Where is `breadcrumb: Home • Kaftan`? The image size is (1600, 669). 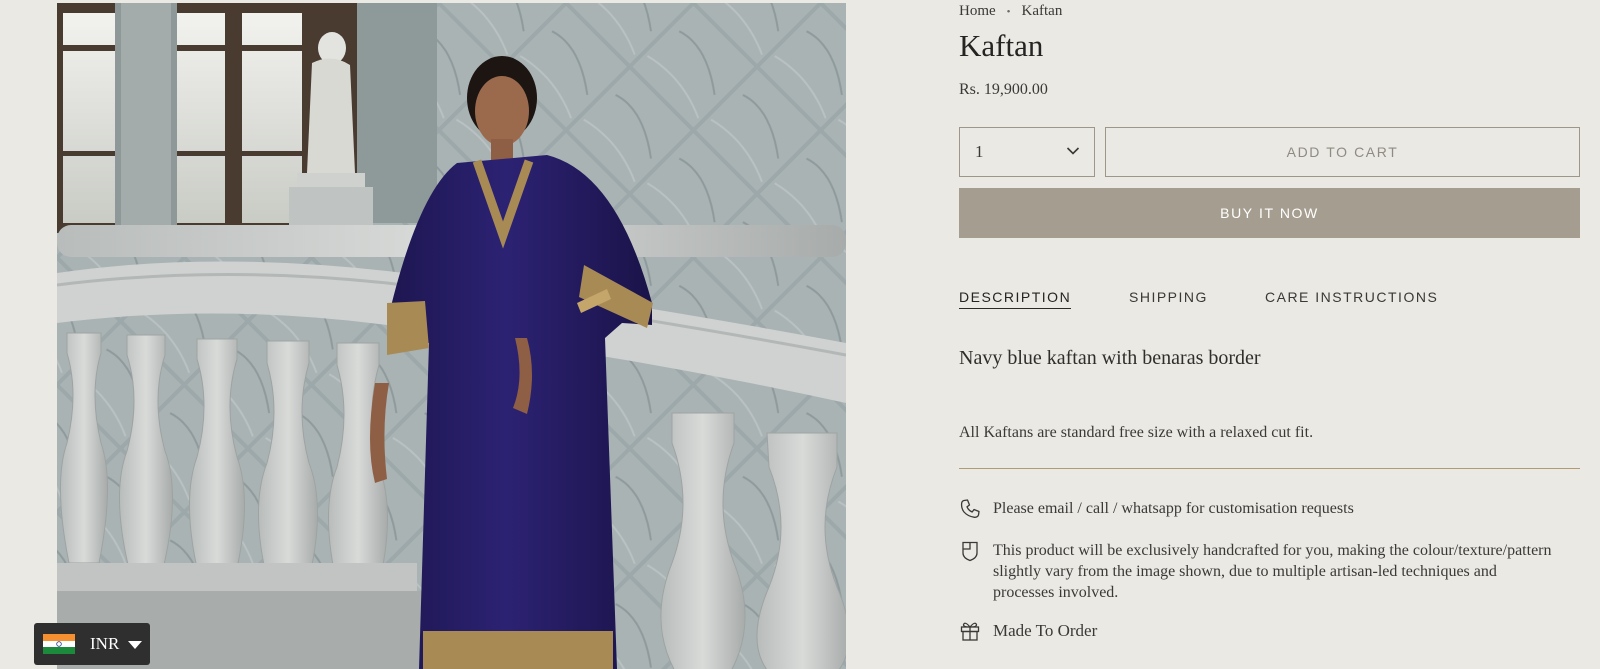
breadcrumb: Home • Kaftan is located at coordinates (1010, 11).